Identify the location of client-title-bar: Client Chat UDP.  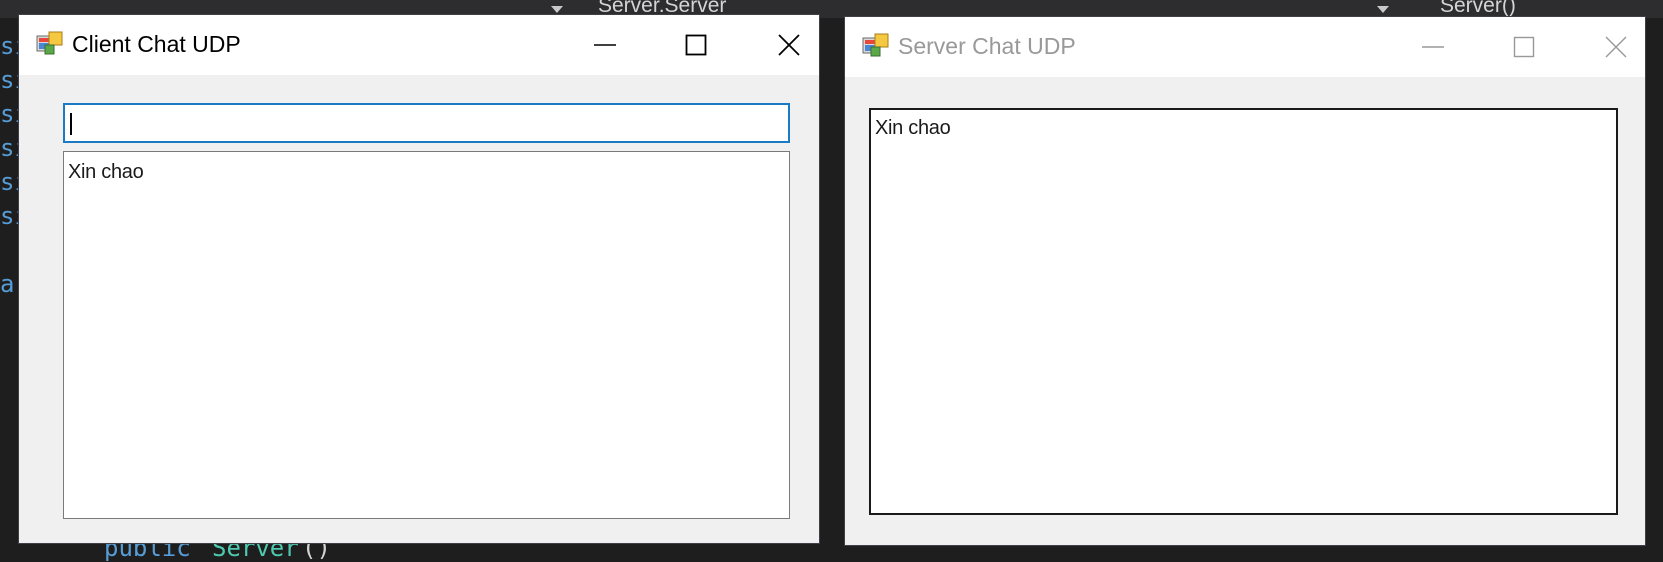
(419, 45).